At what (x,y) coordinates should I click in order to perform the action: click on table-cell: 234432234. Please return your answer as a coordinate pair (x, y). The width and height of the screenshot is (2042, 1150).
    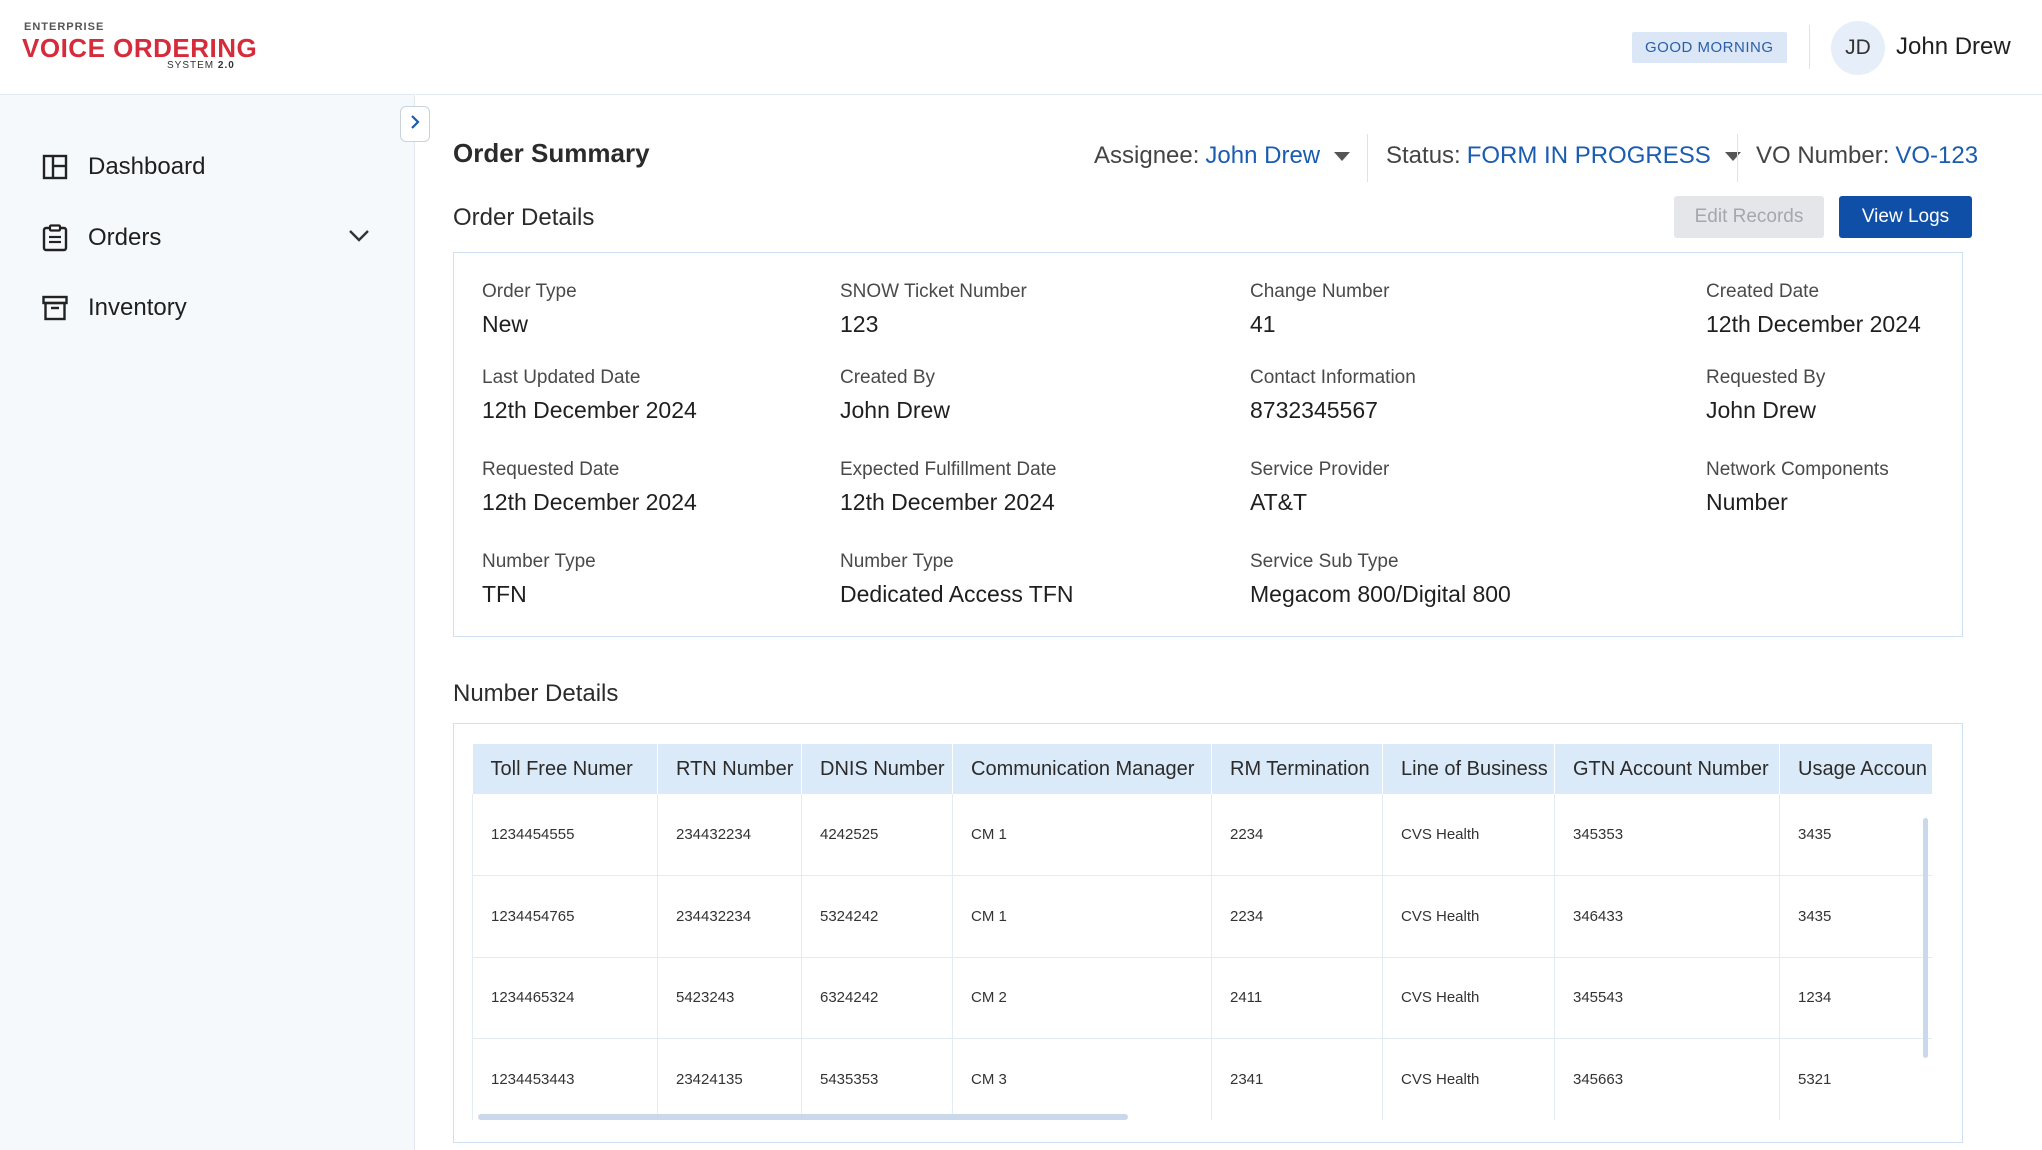
    Looking at the image, I should click on (729, 916).